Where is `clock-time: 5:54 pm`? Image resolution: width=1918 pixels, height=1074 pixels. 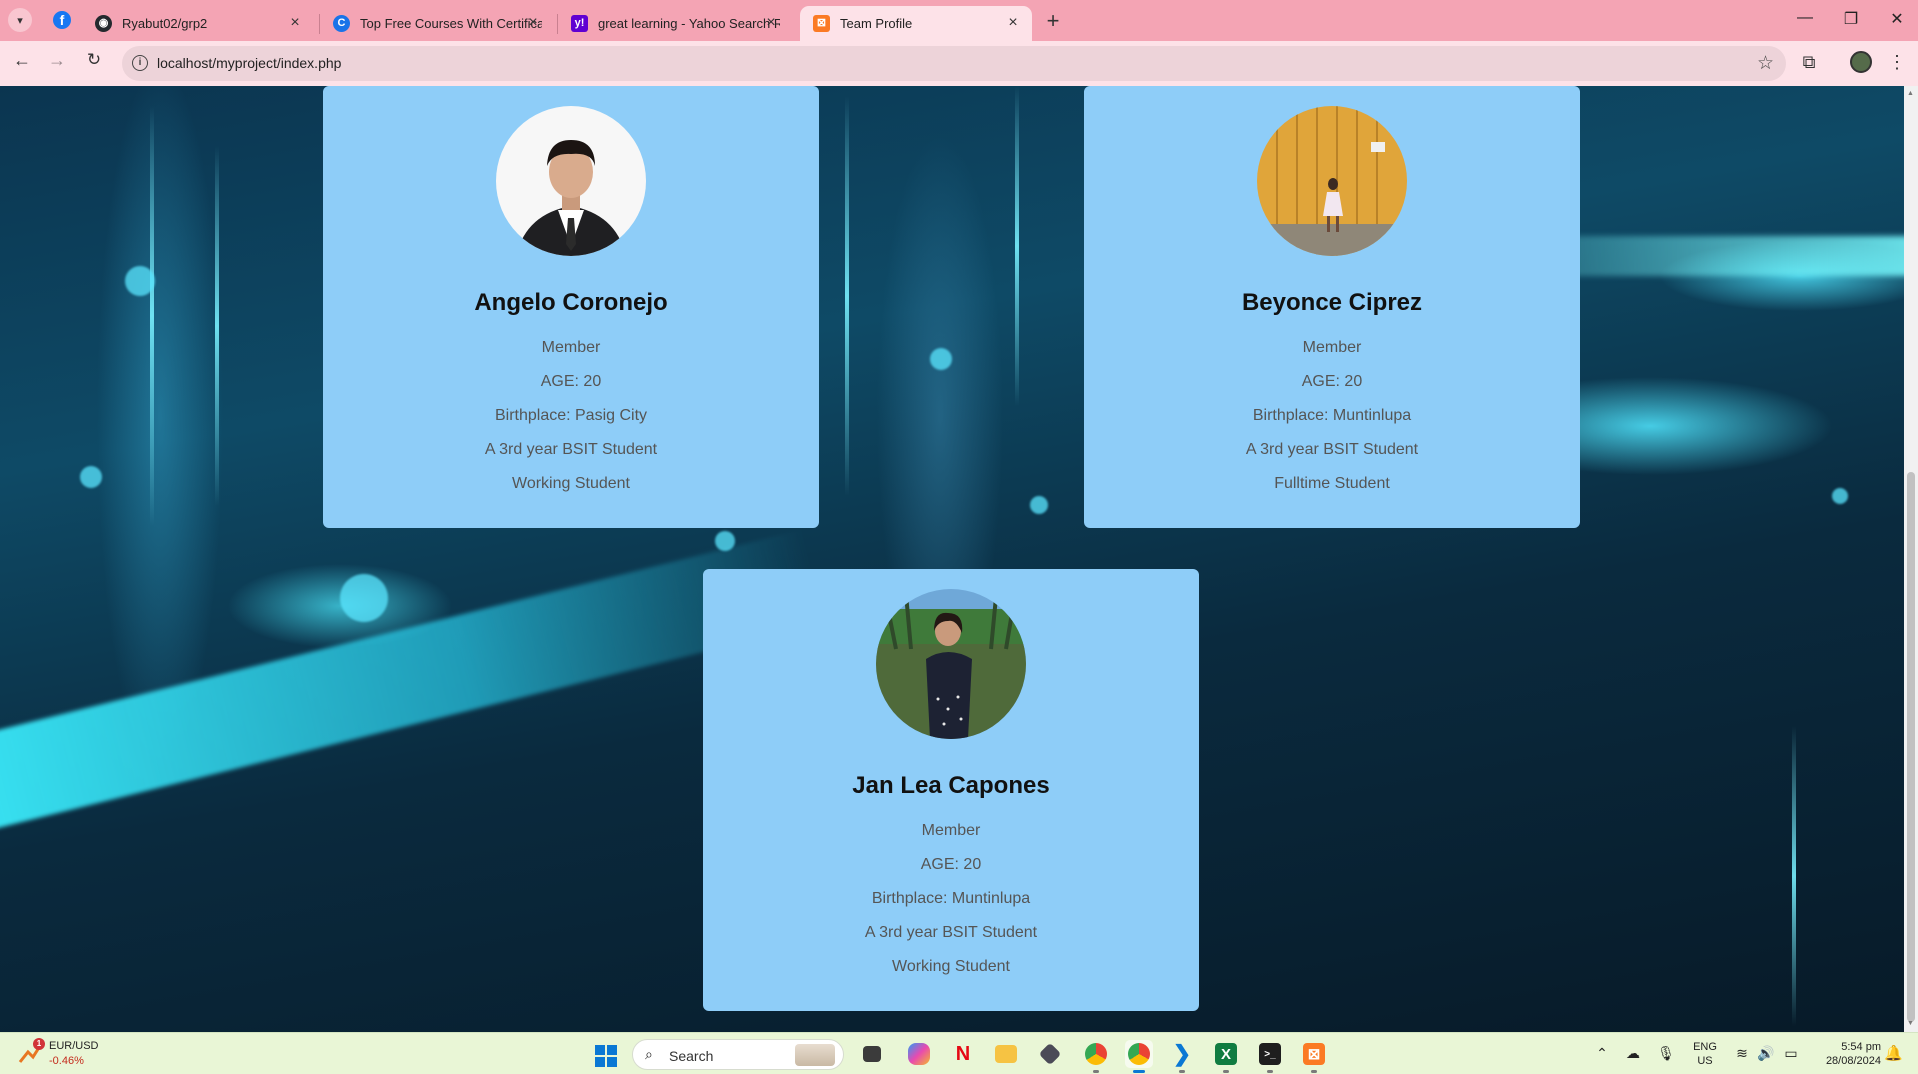 clock-time: 5:54 pm is located at coordinates (1861, 1047).